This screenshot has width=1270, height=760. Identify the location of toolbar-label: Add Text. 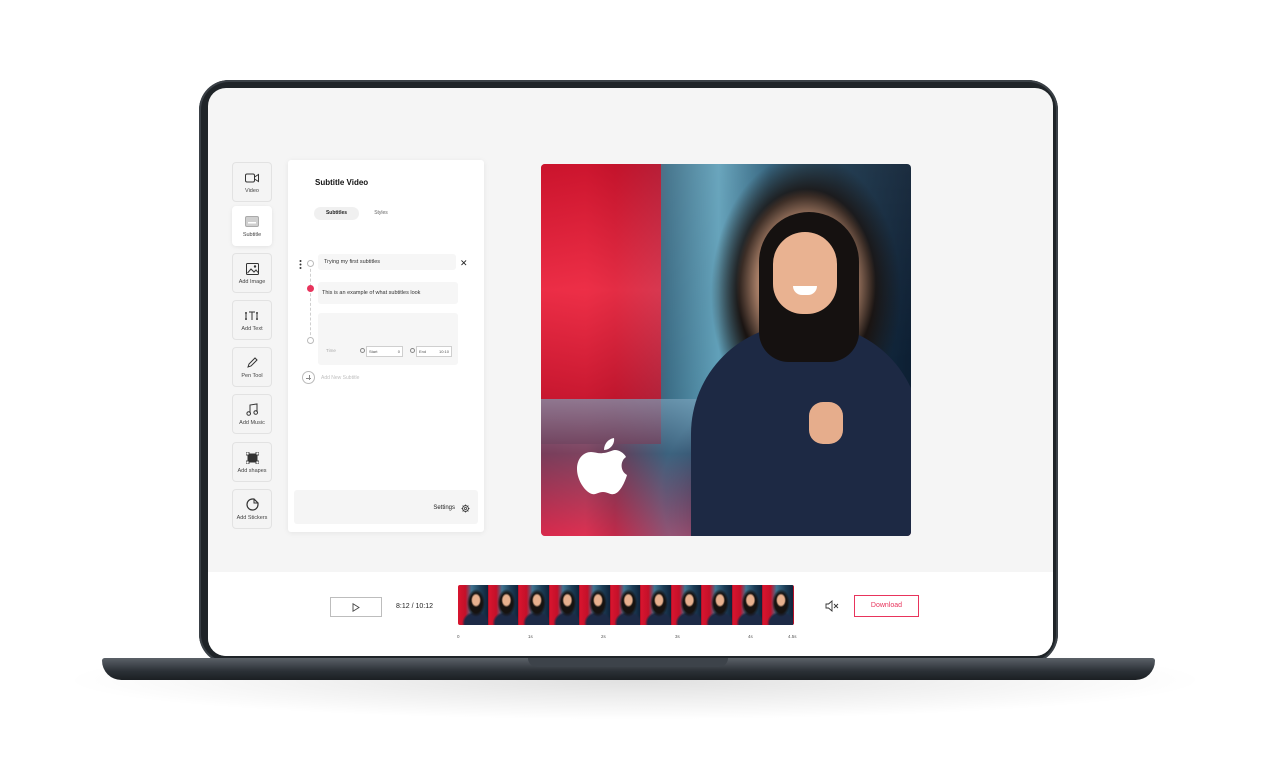
(252, 328).